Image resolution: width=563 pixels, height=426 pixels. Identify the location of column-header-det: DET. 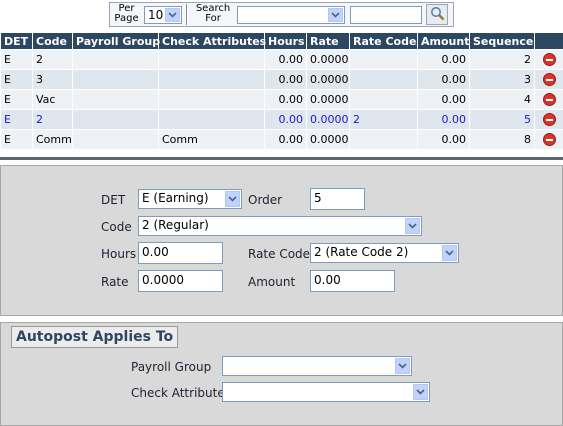
(16, 41).